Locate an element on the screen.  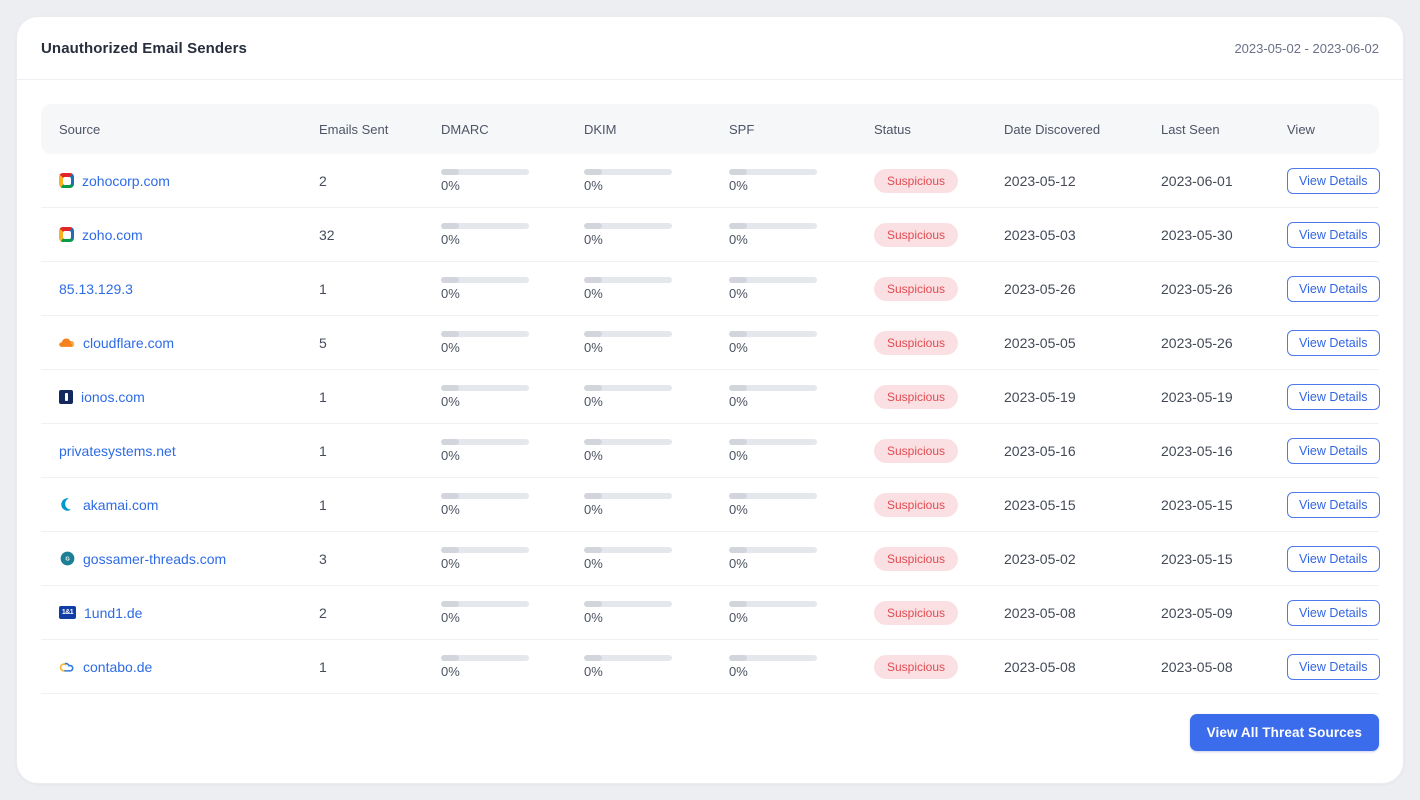
source-link: contabo.de is located at coordinates (117, 667).